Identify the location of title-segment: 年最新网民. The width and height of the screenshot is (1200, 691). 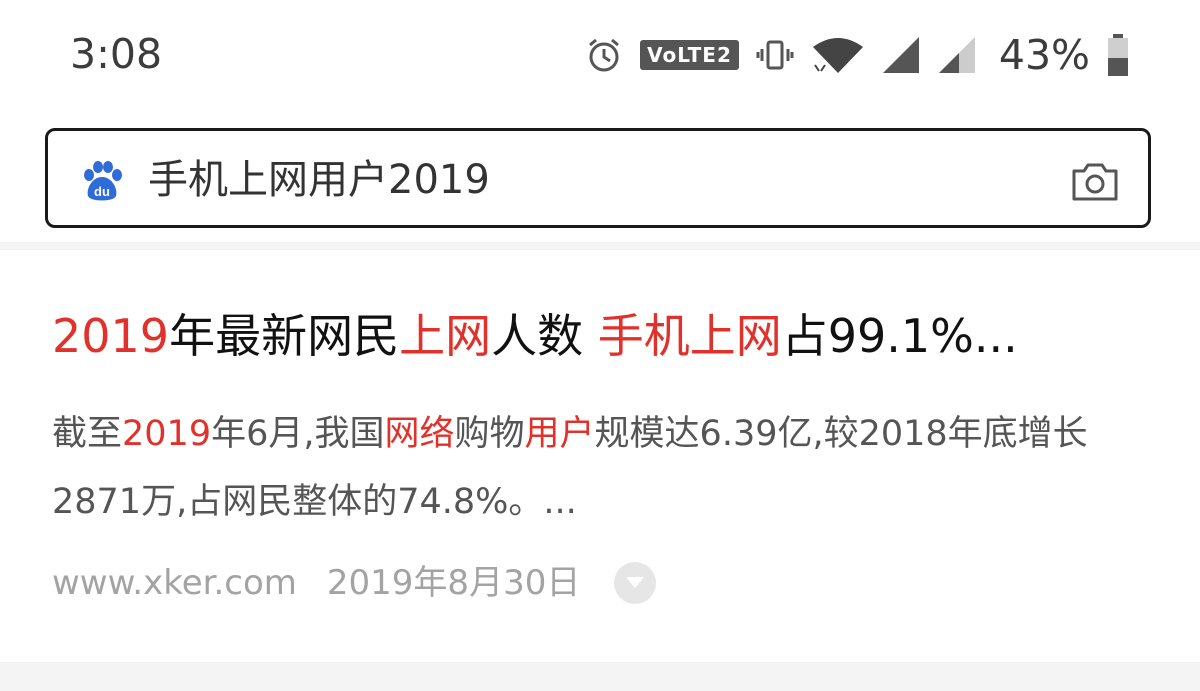
(284, 336).